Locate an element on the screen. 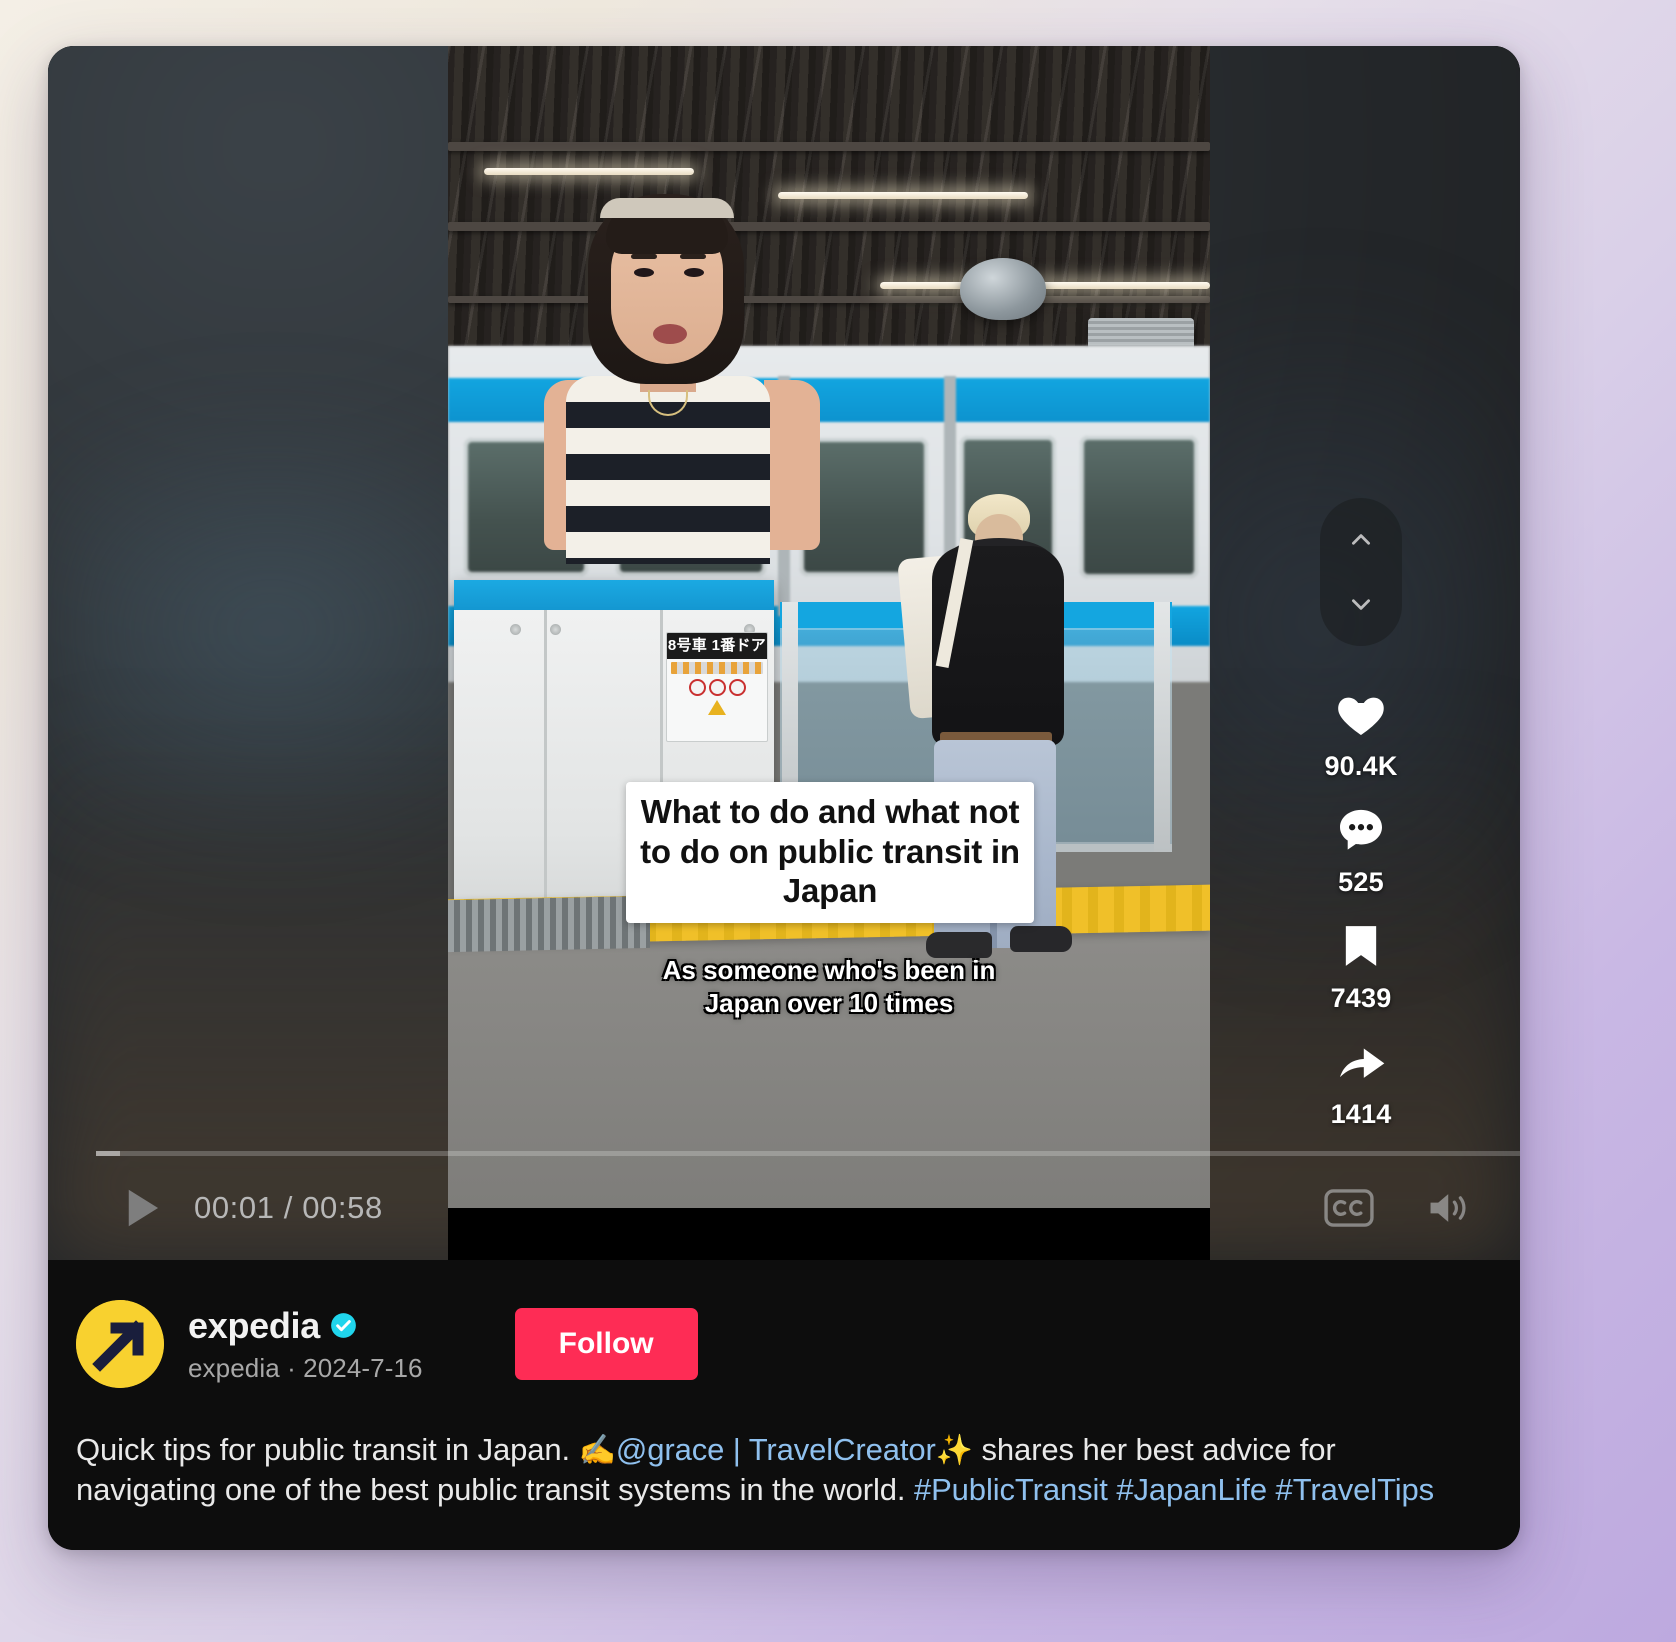  volume-on-icon is located at coordinates (1449, 1208).